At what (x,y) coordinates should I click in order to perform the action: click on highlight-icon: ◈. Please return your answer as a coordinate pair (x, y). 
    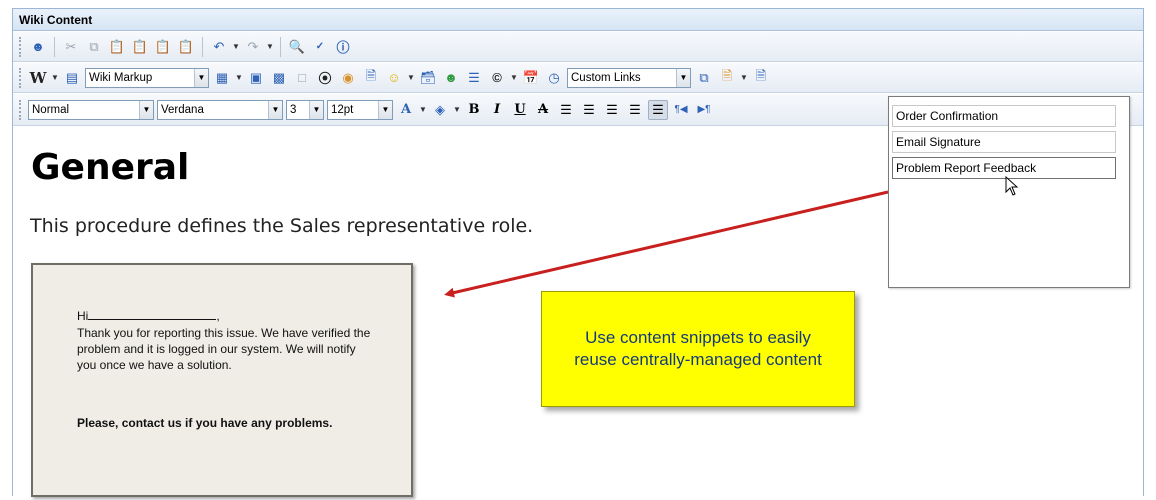
    Looking at the image, I should click on (440, 110).